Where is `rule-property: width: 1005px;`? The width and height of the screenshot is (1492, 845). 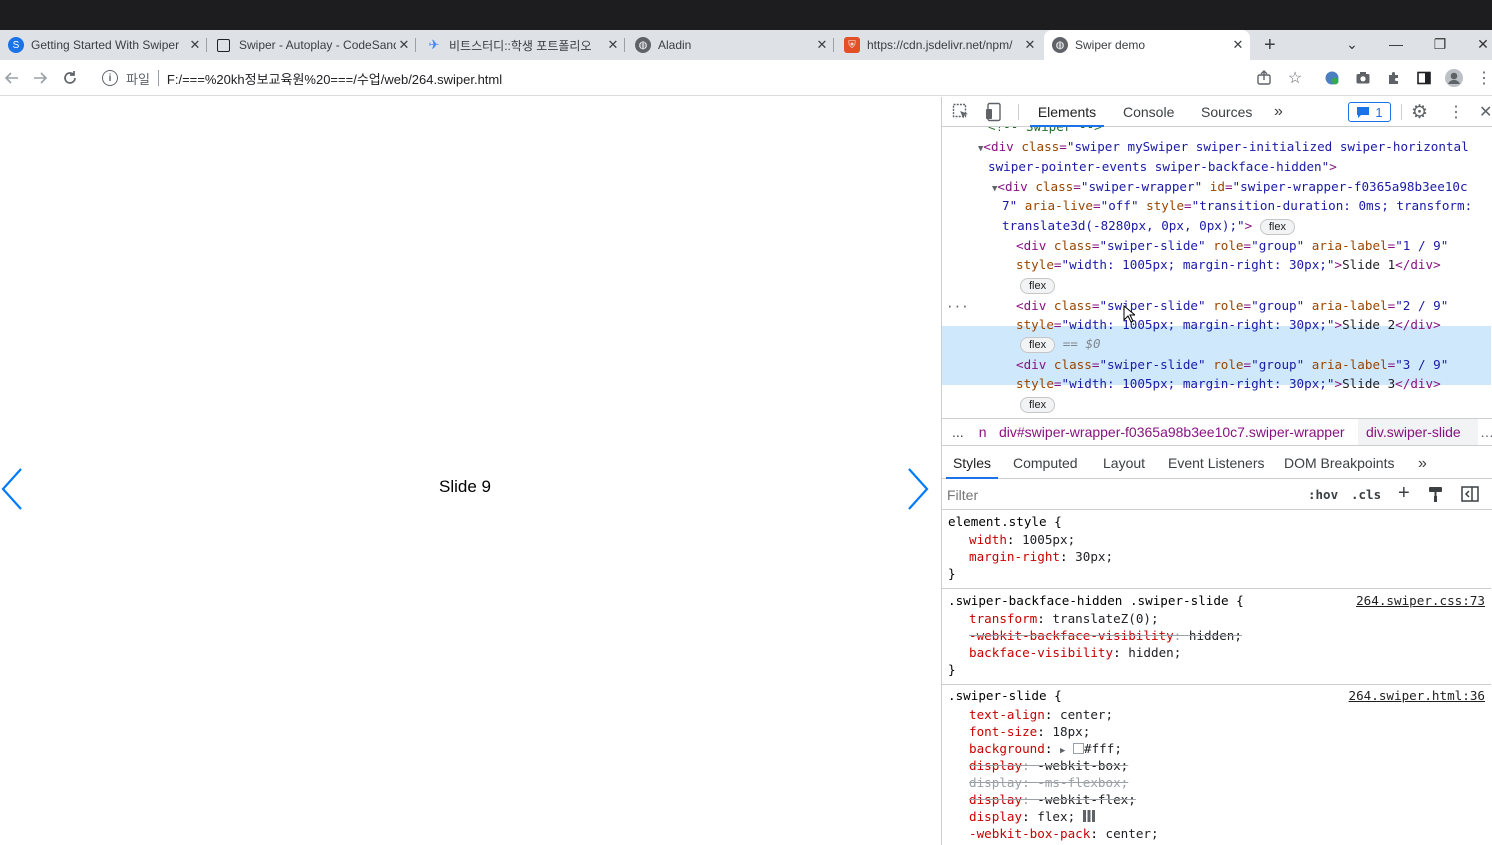 rule-property: width: 1005px; is located at coordinates (1022, 539).